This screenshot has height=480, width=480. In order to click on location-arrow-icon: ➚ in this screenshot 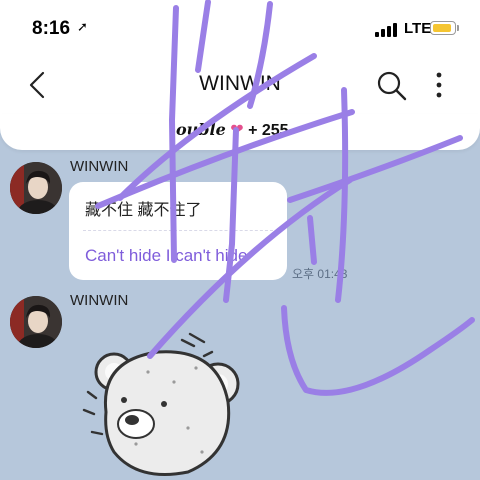, I will do `click(82, 26)`.